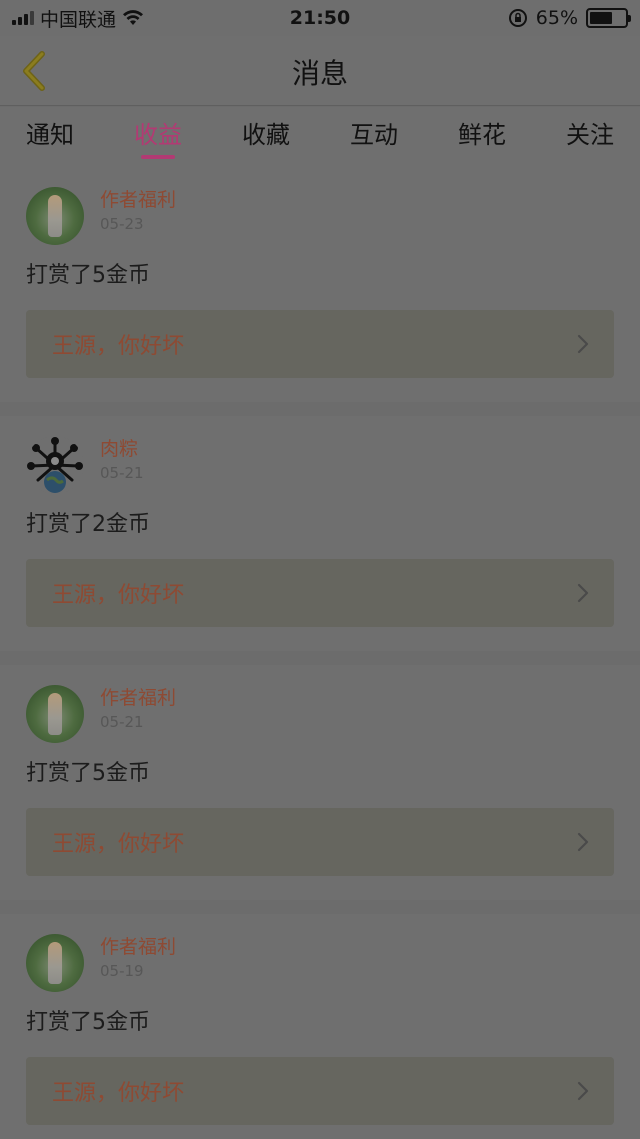 This screenshot has height=1139, width=640. I want to click on message-date: 05-19, so click(122, 971).